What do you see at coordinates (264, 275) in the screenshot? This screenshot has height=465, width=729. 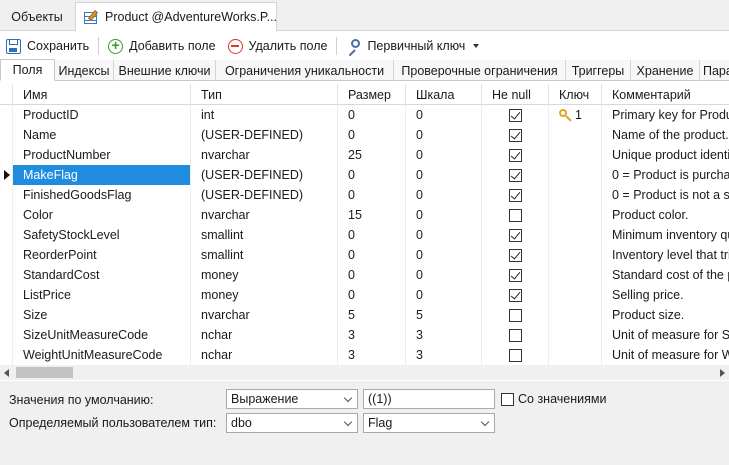 I see `cell-type: money` at bounding box center [264, 275].